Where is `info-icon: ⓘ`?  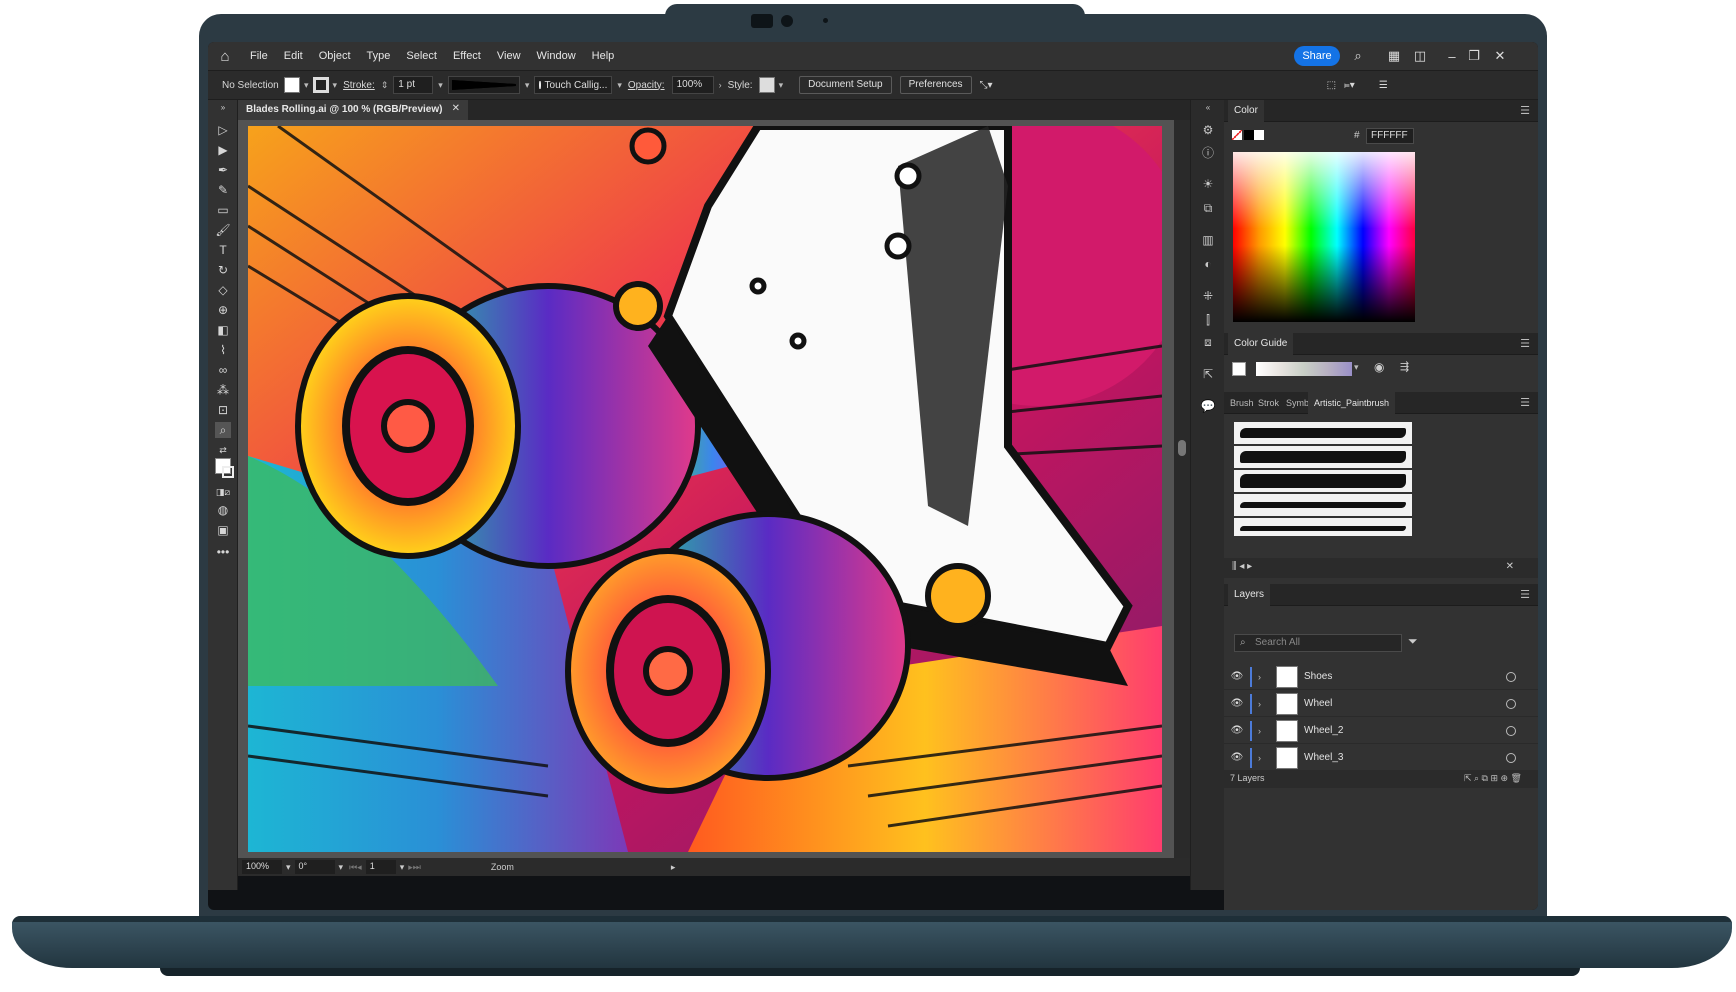
info-icon: ⓘ is located at coordinates (1208, 152).